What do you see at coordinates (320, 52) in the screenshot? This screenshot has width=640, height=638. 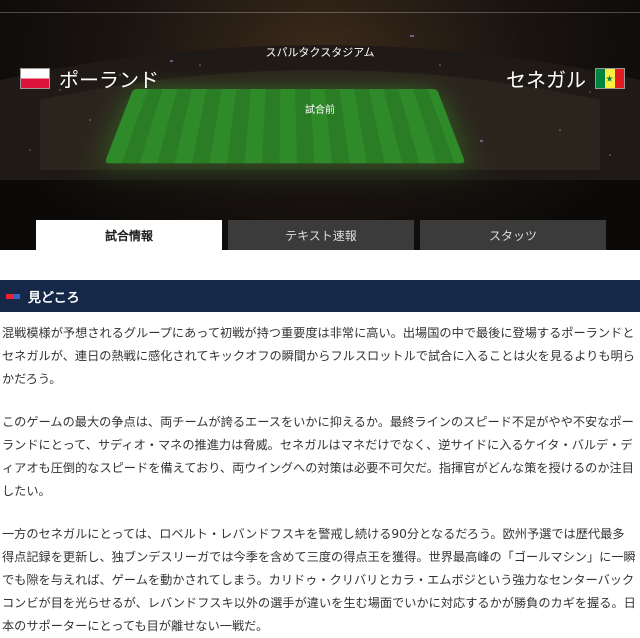 I see `stadium-name: スパルタクスタジアム` at bounding box center [320, 52].